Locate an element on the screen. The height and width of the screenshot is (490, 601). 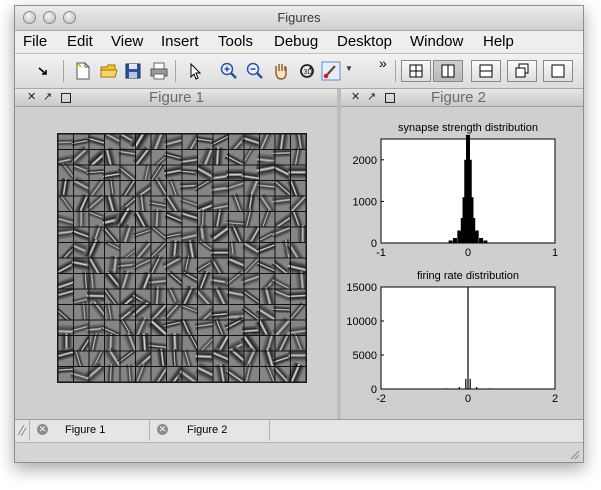
tab-grip is located at coordinates (22, 430).